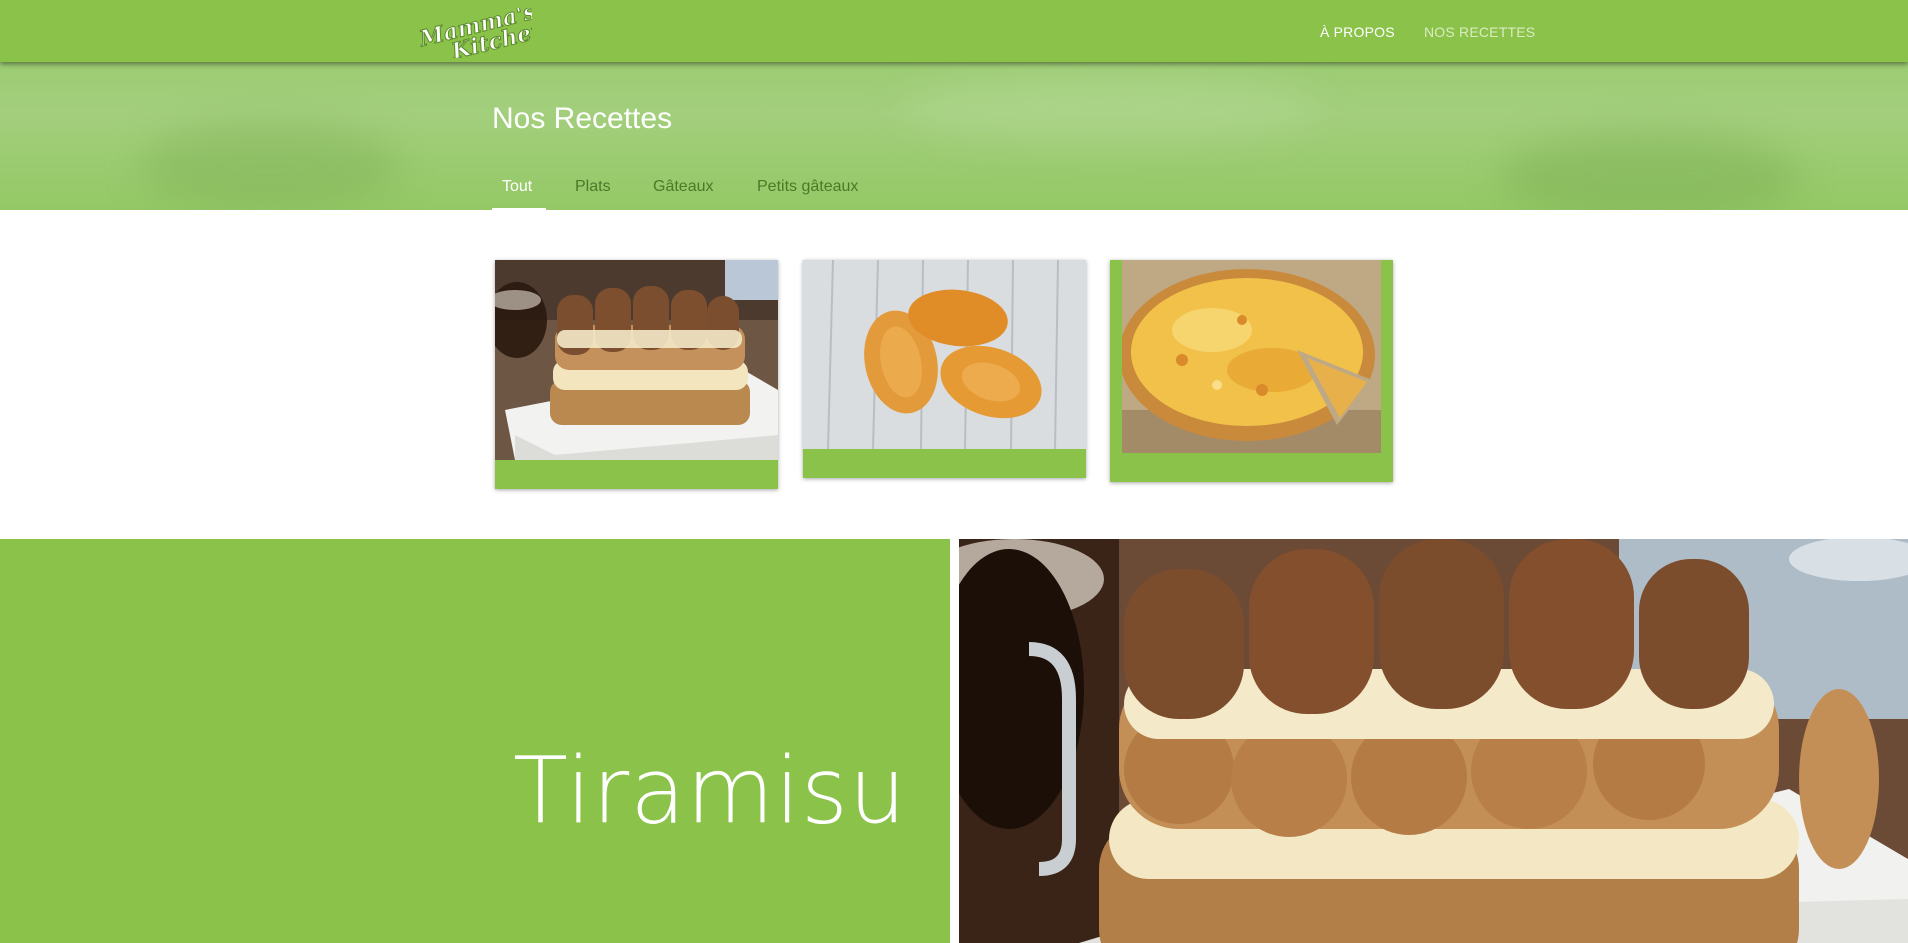 The image size is (1908, 943). What do you see at coordinates (954, 31) in the screenshot?
I see `top-navbar: Mamma's Kitchen À PROPOS NOS RECETTES` at bounding box center [954, 31].